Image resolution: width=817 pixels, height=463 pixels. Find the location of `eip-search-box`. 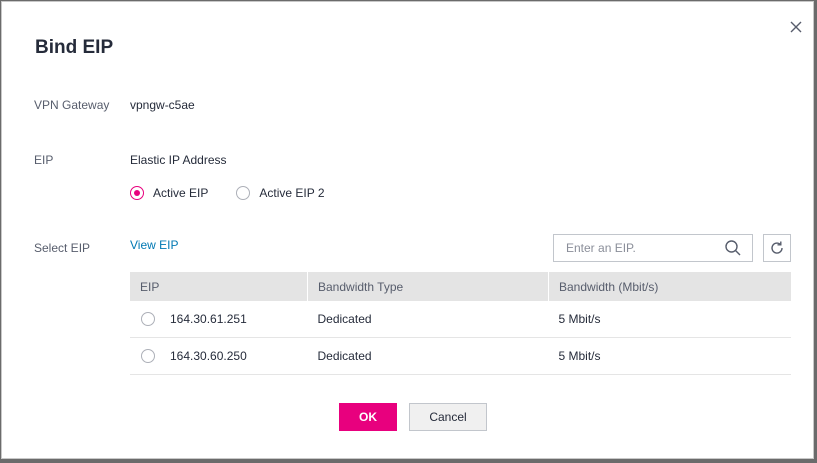

eip-search-box is located at coordinates (653, 248).